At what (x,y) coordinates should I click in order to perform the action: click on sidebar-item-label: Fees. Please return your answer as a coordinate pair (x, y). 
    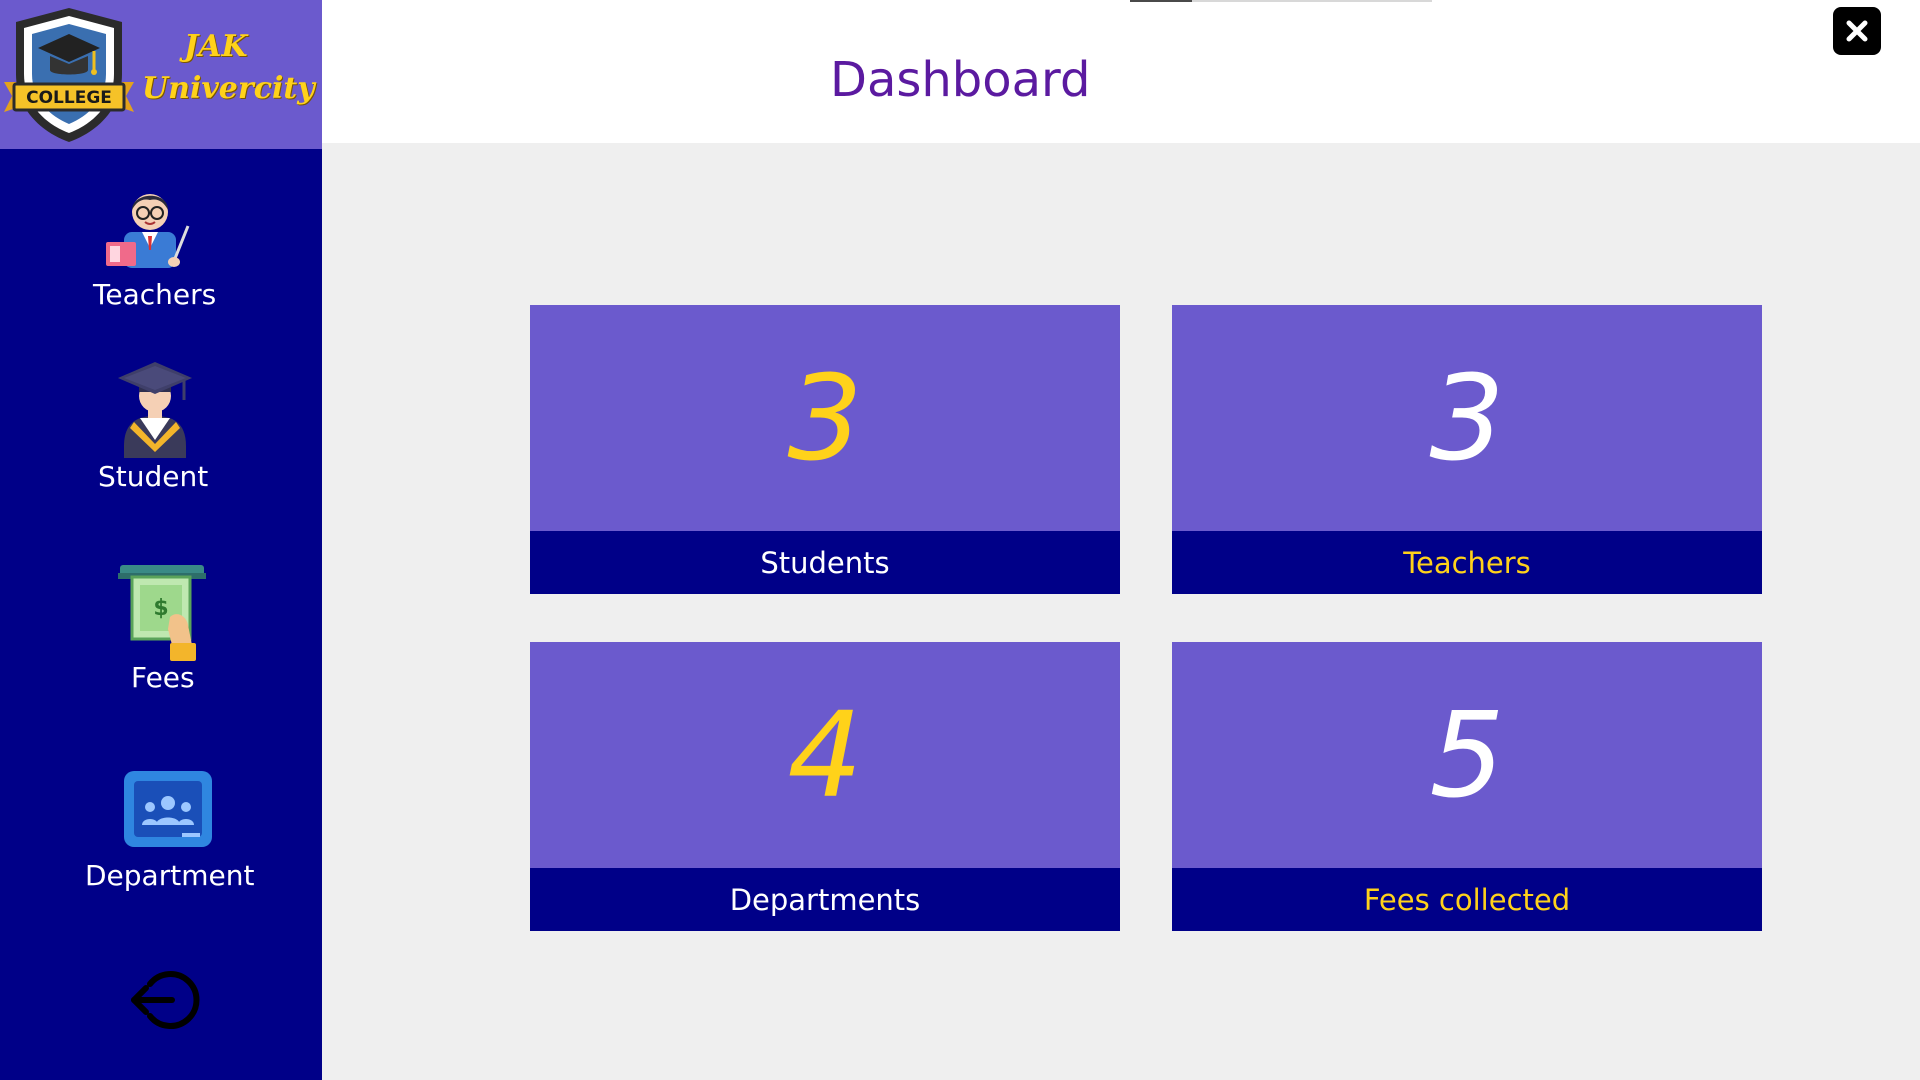
    Looking at the image, I should click on (163, 677).